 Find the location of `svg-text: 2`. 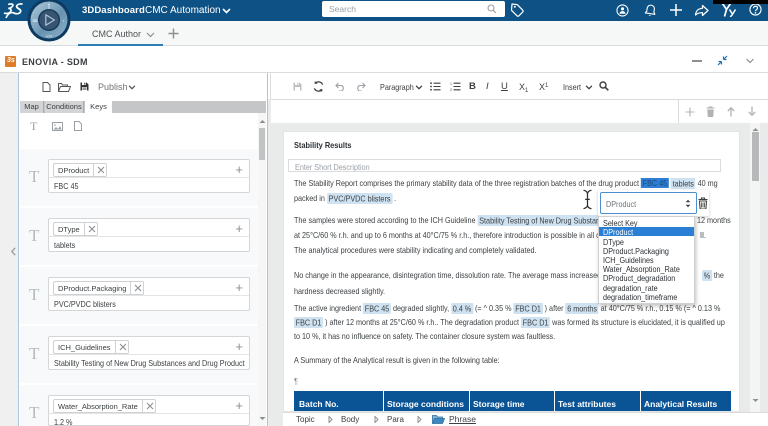

svg-text: 2 is located at coordinates (451, 89).